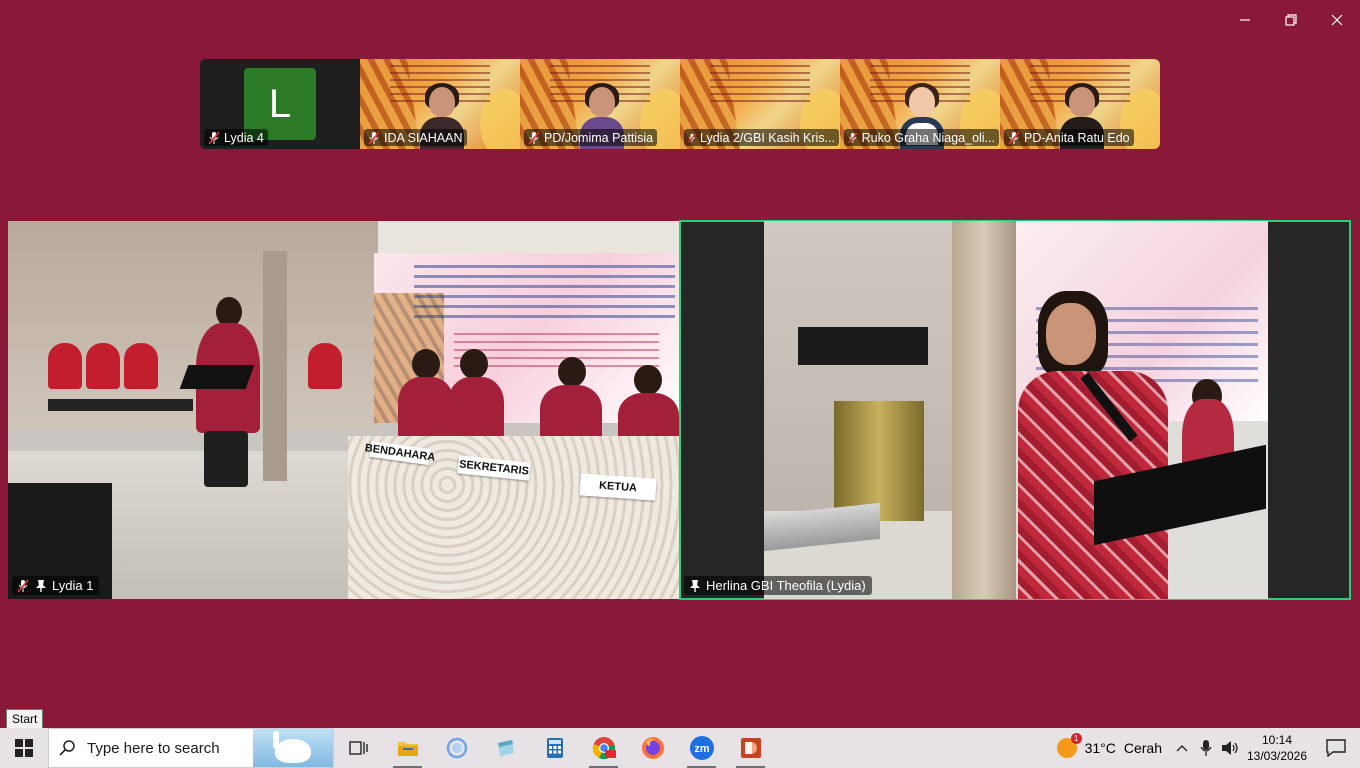  Describe the element at coordinates (1069, 745) in the screenshot. I see `weather-sun-icon: 1` at that location.